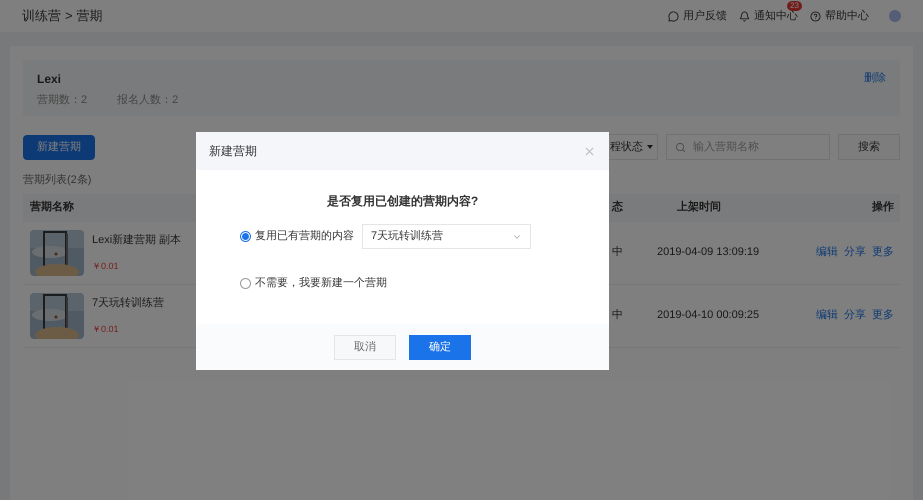 The image size is (923, 500). What do you see at coordinates (617, 208) in the screenshot?
I see `column-header: 态` at bounding box center [617, 208].